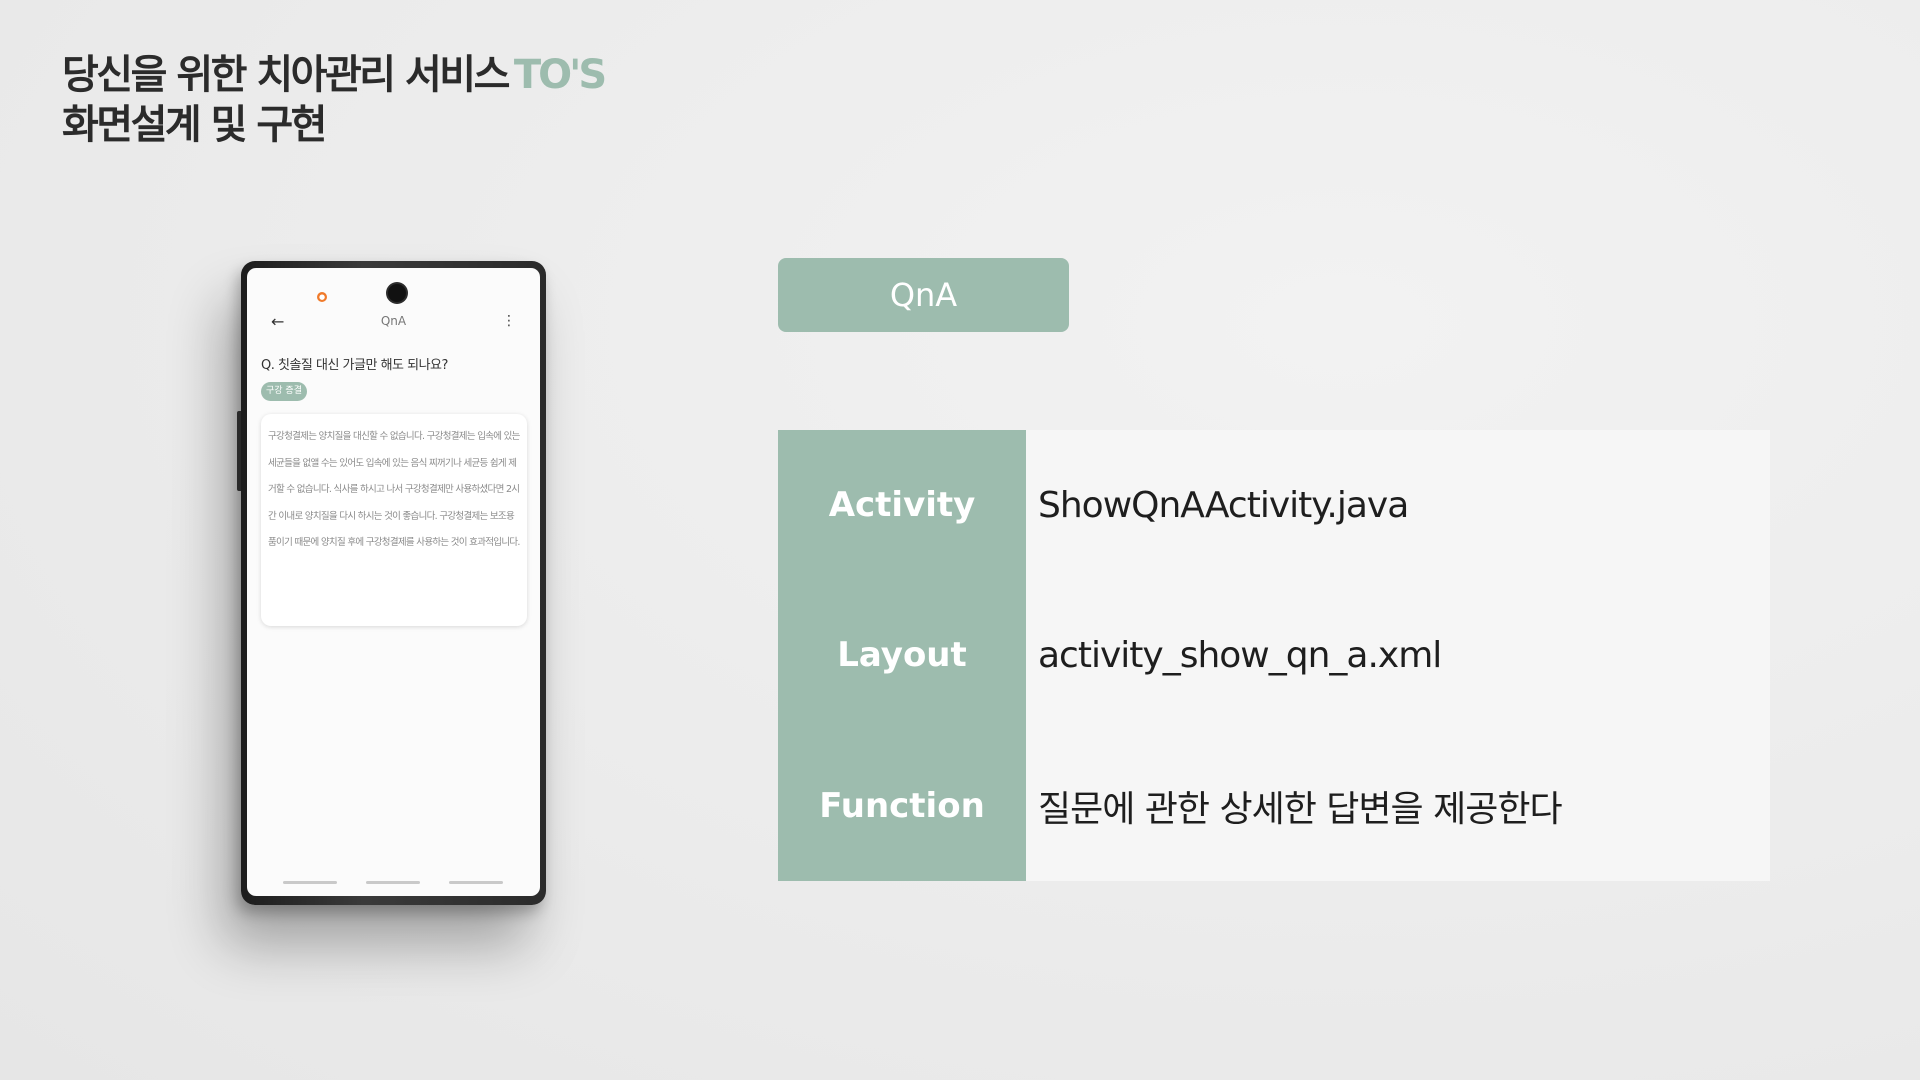  Describe the element at coordinates (310, 882) in the screenshot. I see `nav-bar-recent` at that location.